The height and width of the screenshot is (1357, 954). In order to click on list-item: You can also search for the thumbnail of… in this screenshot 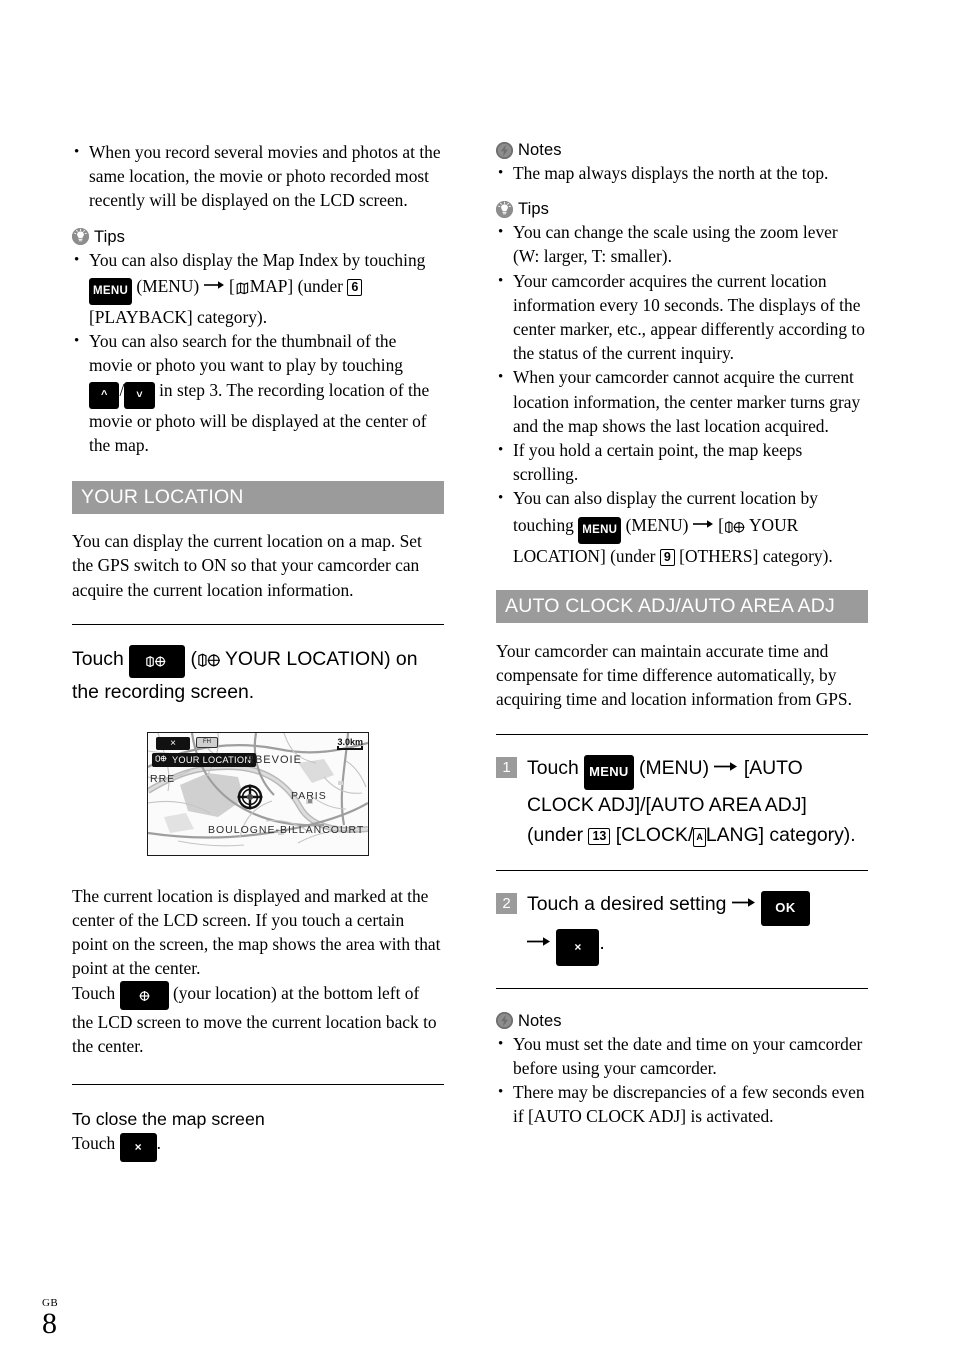, I will do `click(258, 393)`.